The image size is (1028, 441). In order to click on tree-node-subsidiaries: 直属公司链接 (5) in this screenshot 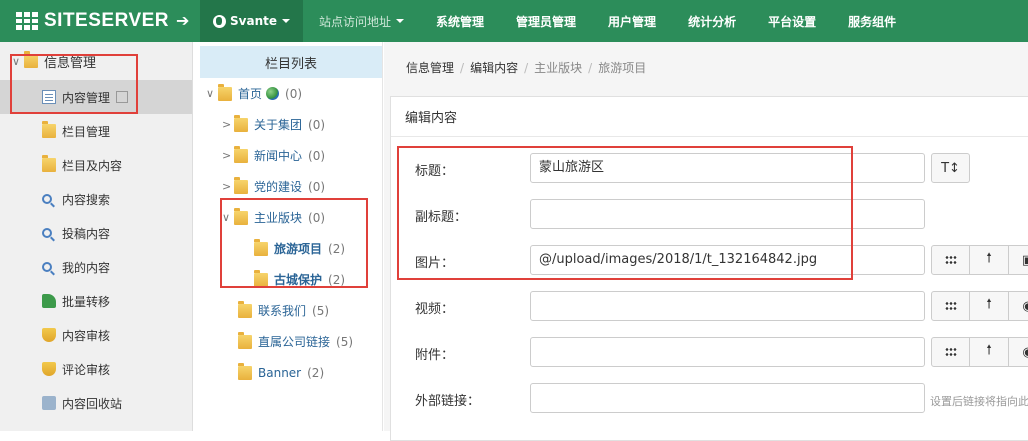, I will do `click(291, 341)`.